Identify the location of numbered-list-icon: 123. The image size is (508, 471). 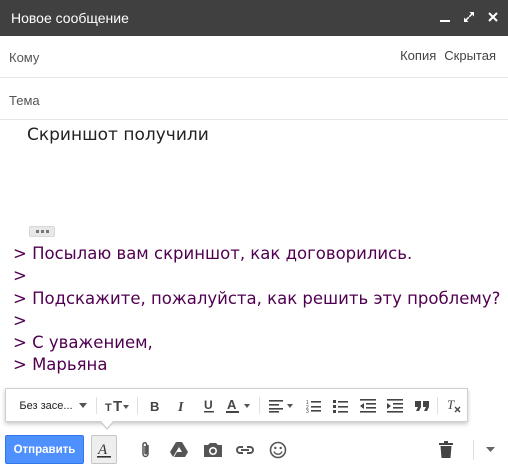
(314, 405).